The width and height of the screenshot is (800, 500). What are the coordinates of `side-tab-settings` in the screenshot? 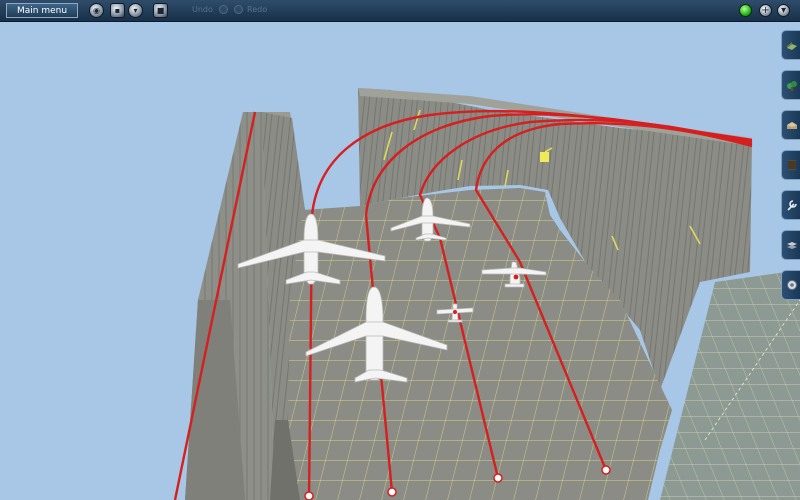 It's located at (790, 285).